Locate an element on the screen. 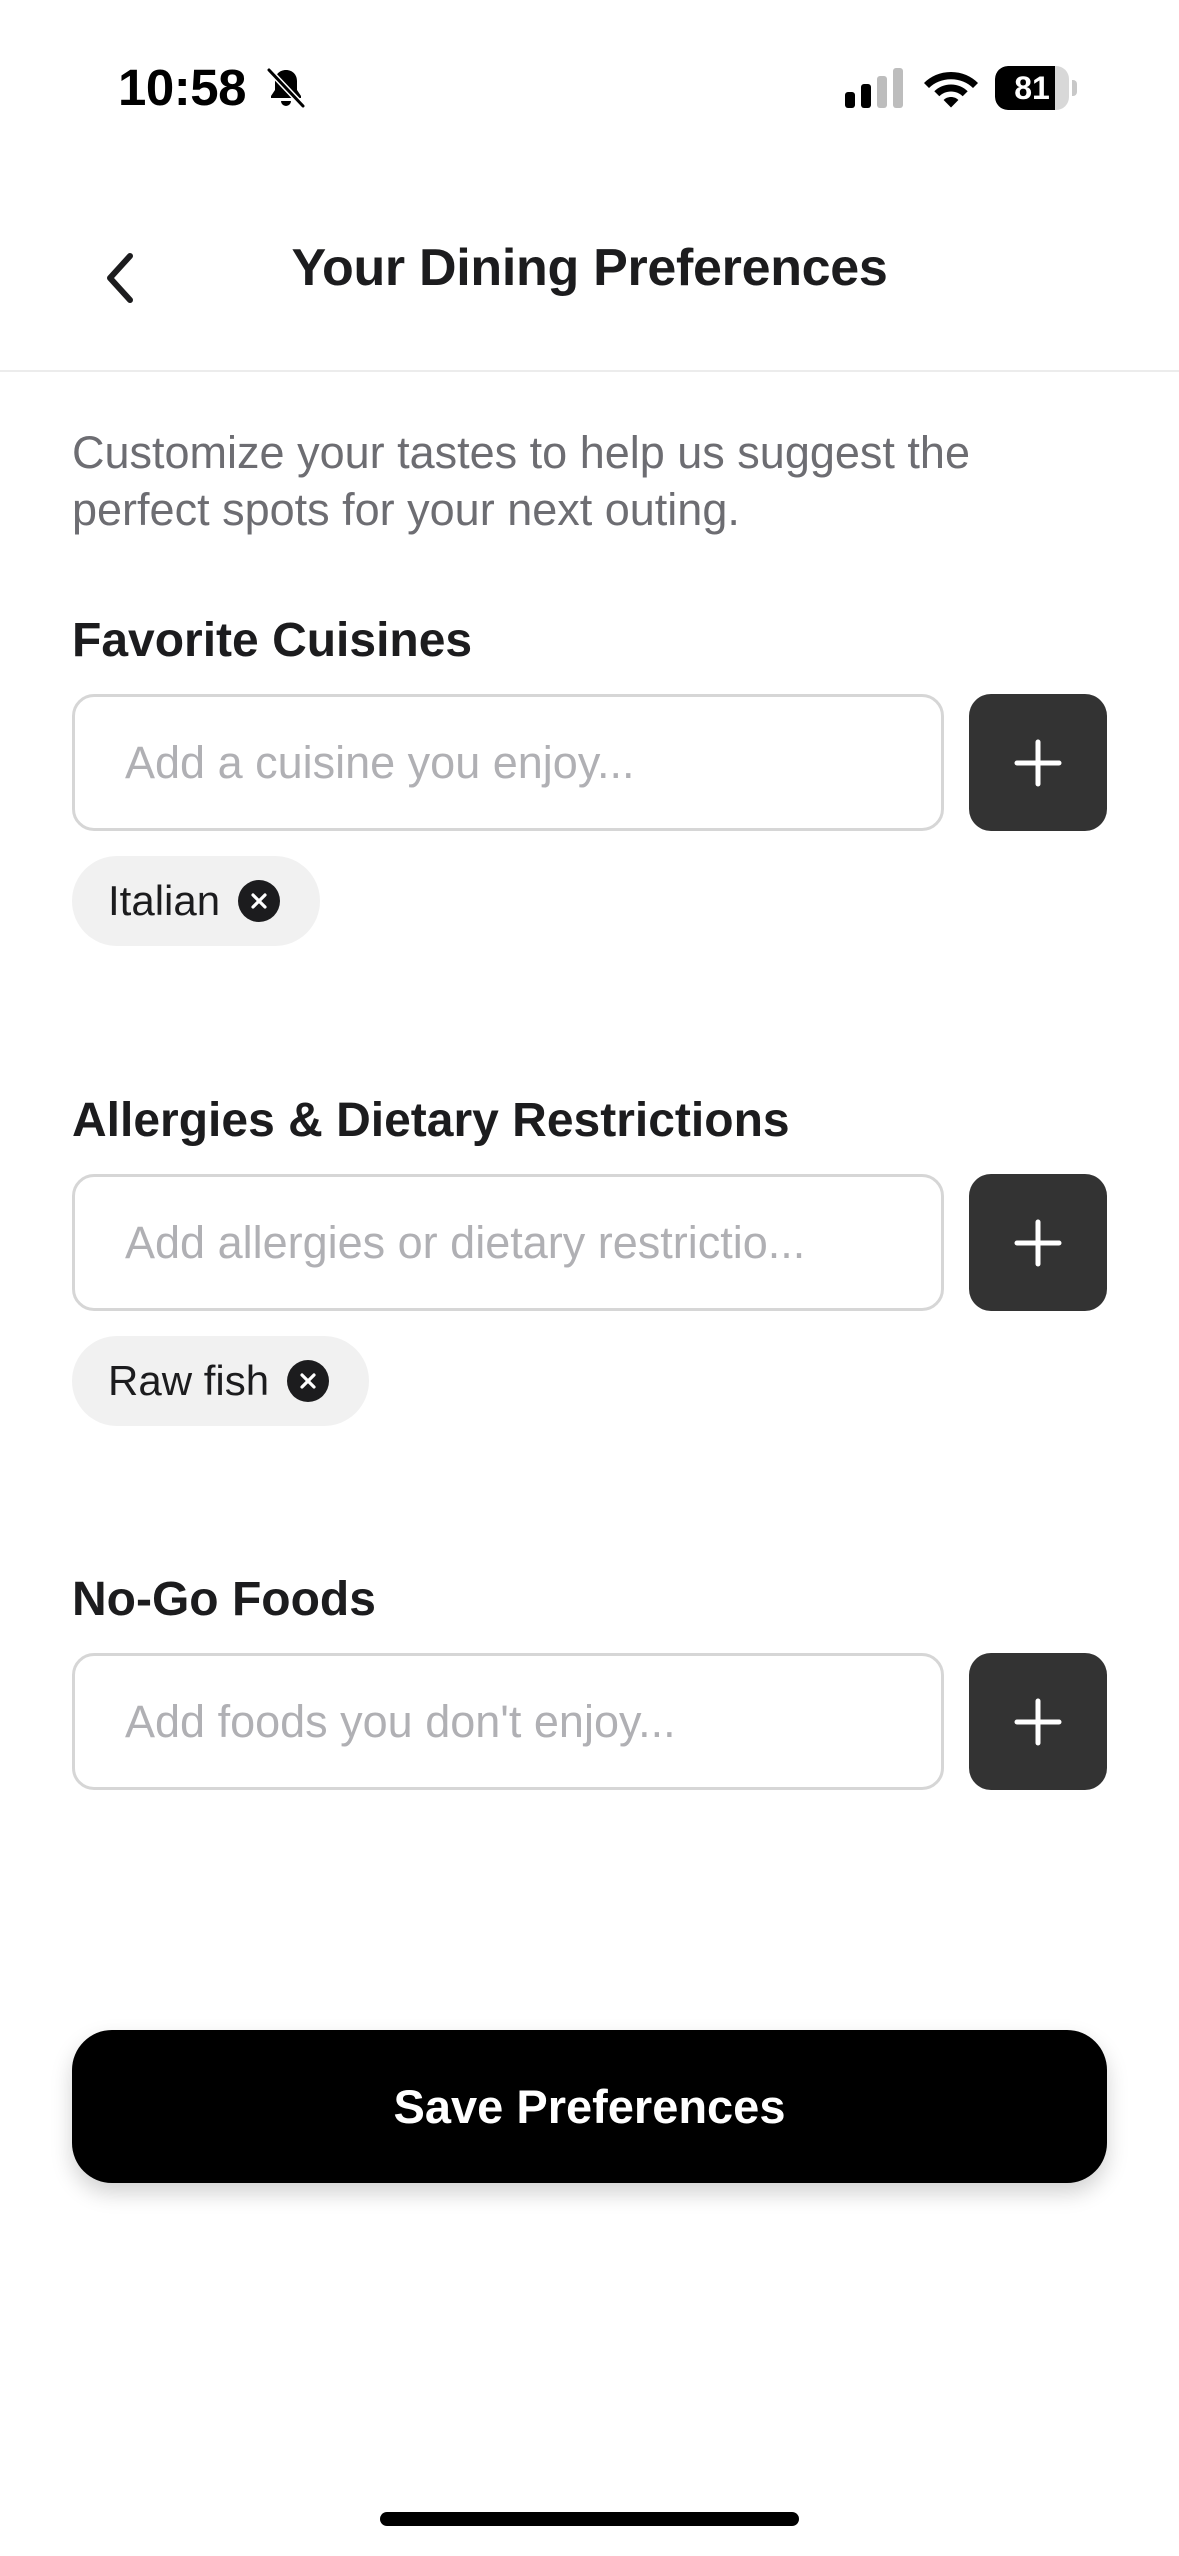 The height and width of the screenshot is (2556, 1179). tag-label: Italian is located at coordinates (164, 900).